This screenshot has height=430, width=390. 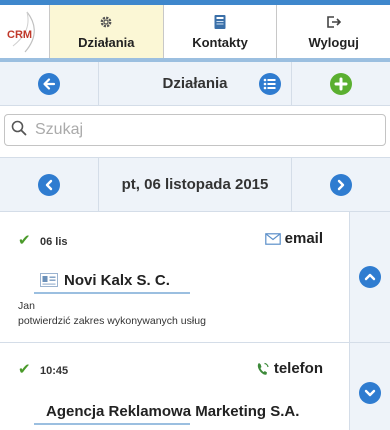 What do you see at coordinates (54, 242) in the screenshot?
I see `activity-date: 06 lis` at bounding box center [54, 242].